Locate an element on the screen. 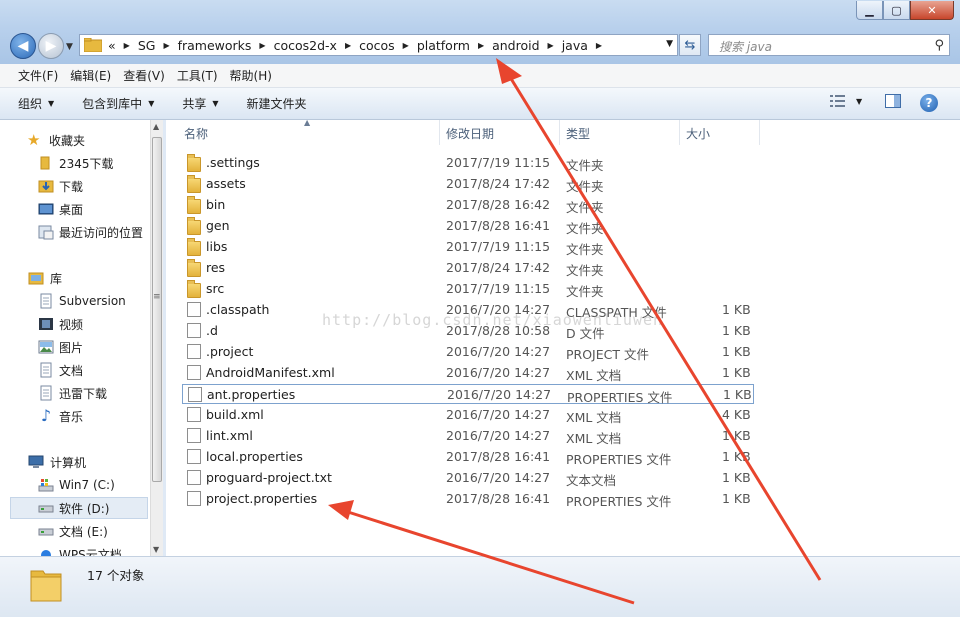 This screenshot has width=960, height=617. sidebar-item-drive-e: 文档 (E:) is located at coordinates (75, 531).